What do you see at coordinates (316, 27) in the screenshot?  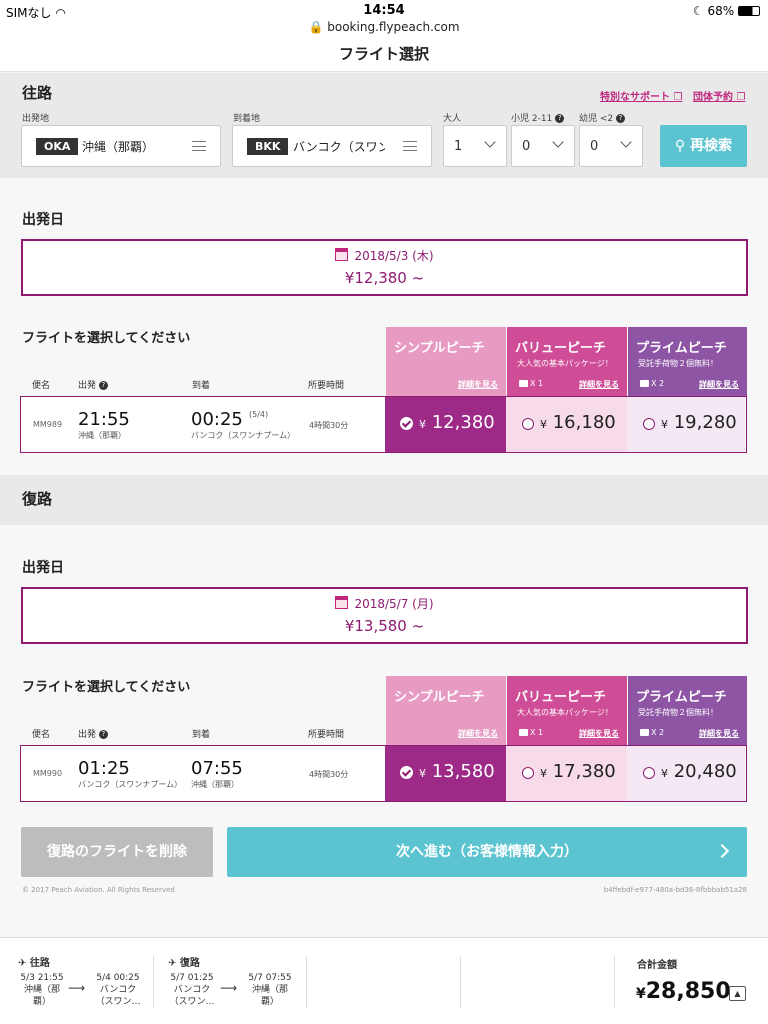 I see `lock-icon: 🔒` at bounding box center [316, 27].